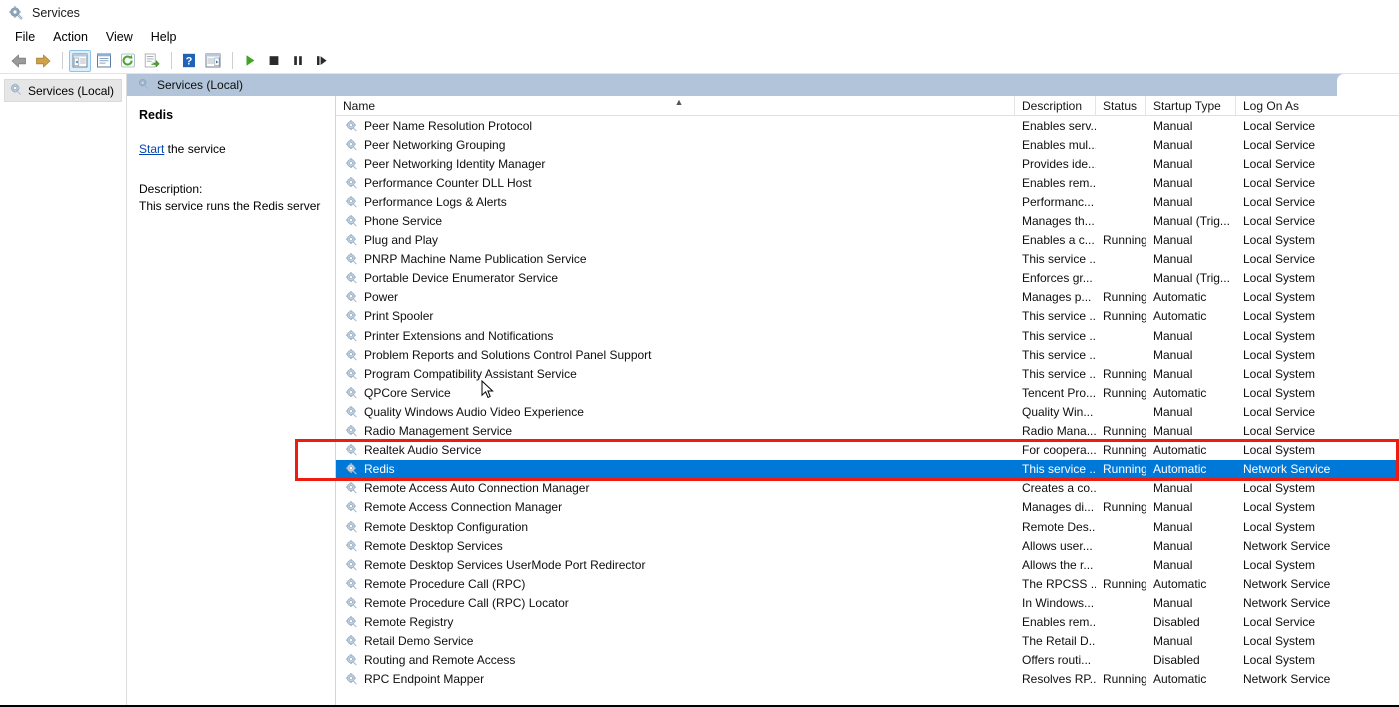  What do you see at coordinates (156, 115) in the screenshot?
I see `detail-service-name: Redis` at bounding box center [156, 115].